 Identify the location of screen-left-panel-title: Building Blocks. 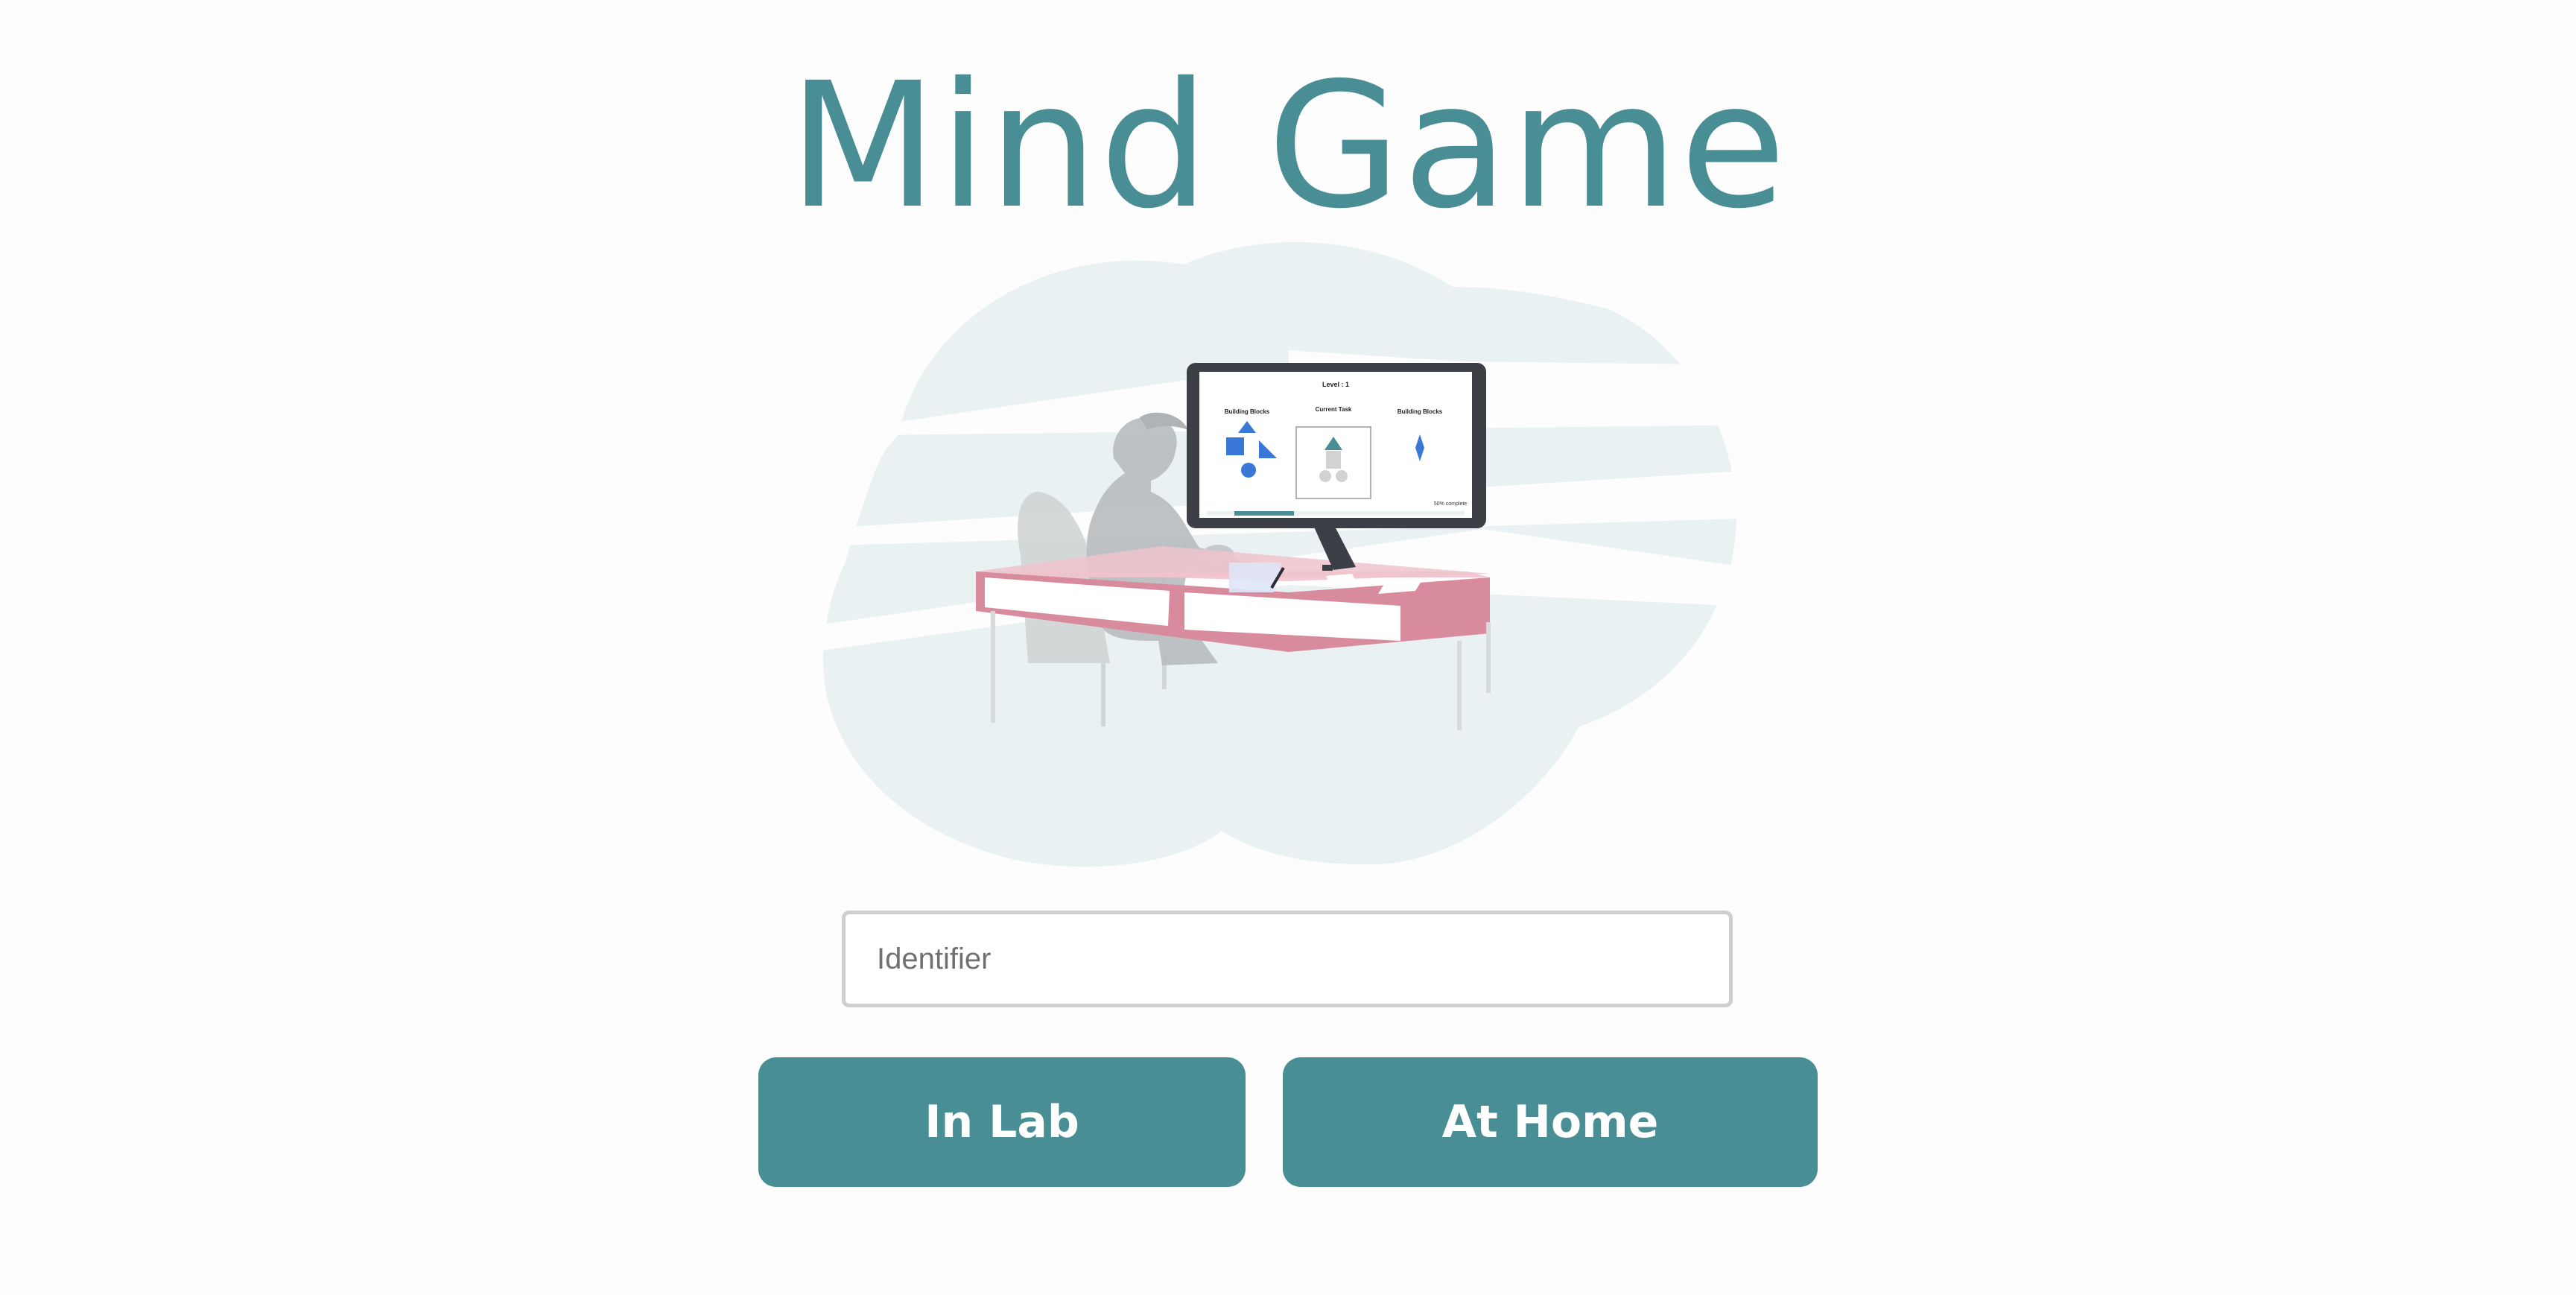
(1248, 411).